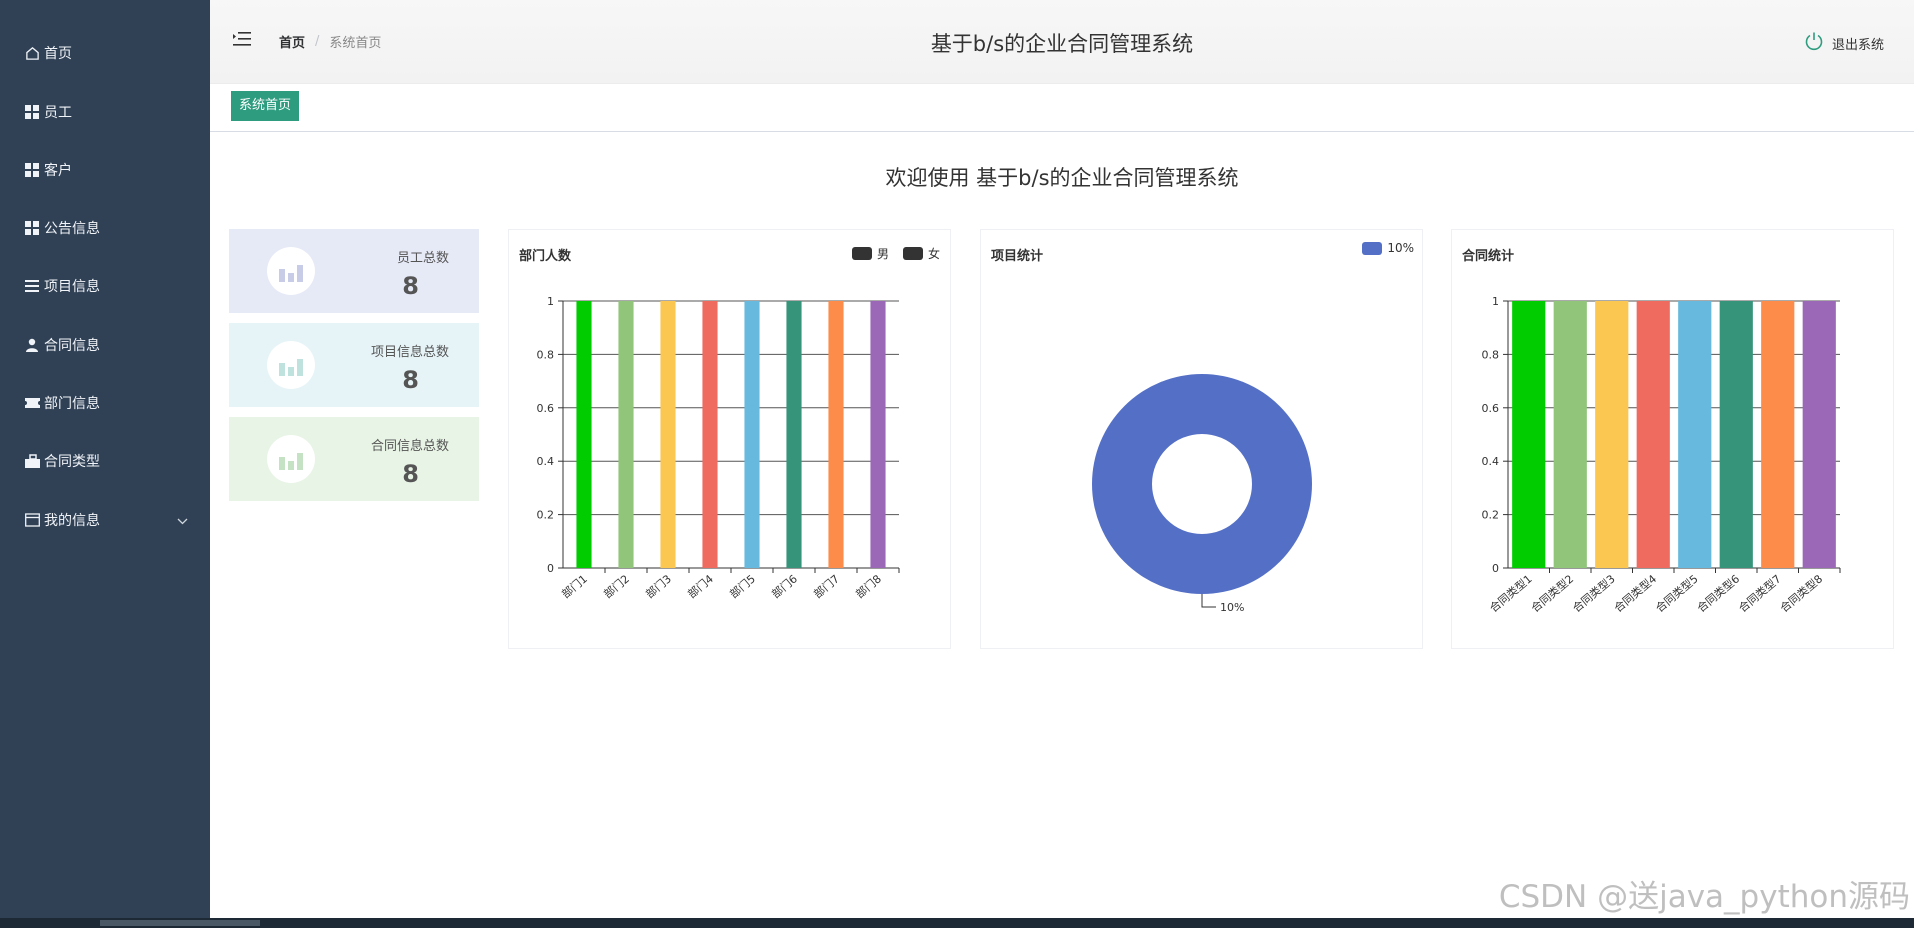  What do you see at coordinates (742, 586) in the screenshot?
I see `x-tick-label: 部门5` at bounding box center [742, 586].